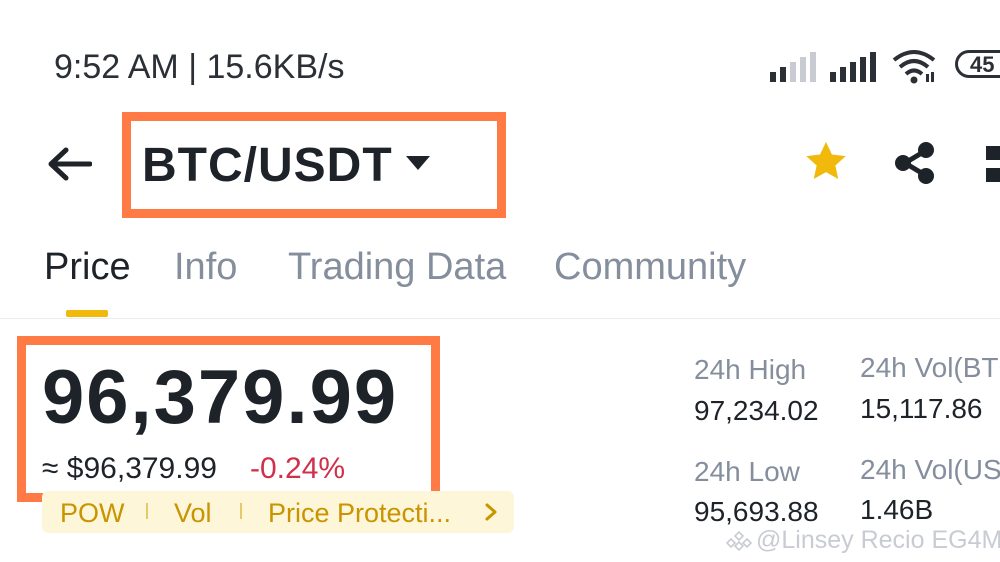 Image resolution: width=1000 pixels, height=562 pixels. Describe the element at coordinates (921, 408) in the screenshot. I see `stat-24h-vol-btc-value: 15,117.86` at that location.